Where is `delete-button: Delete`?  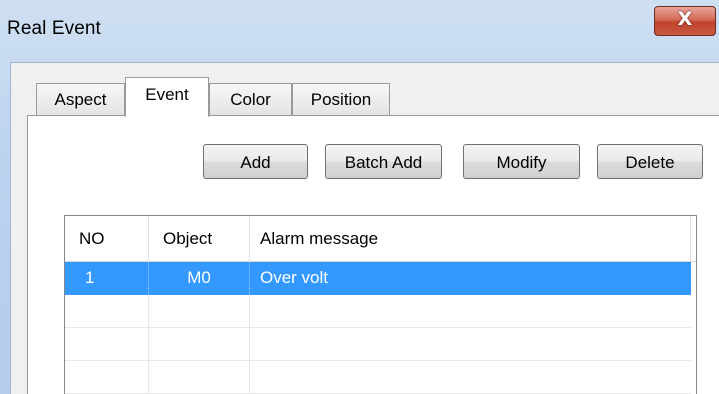
delete-button: Delete is located at coordinates (650, 161).